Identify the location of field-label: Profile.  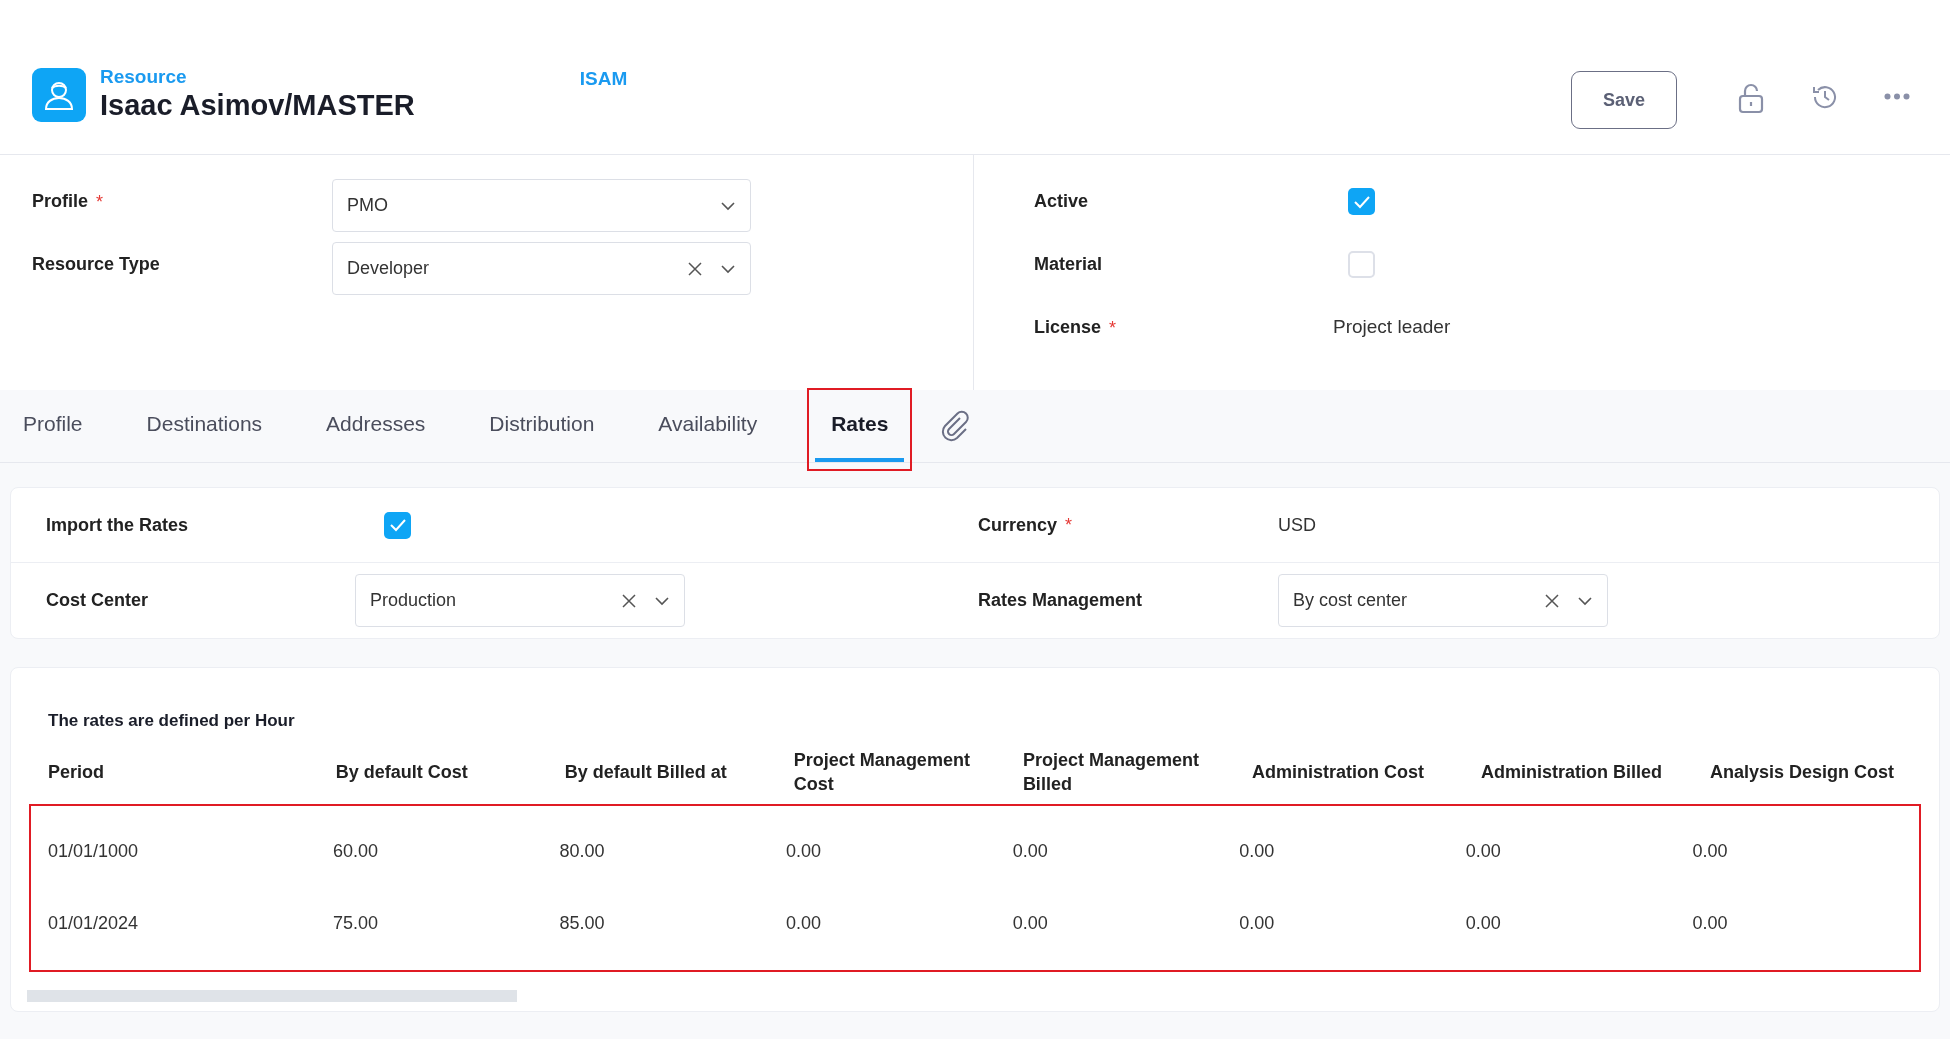
(60, 201).